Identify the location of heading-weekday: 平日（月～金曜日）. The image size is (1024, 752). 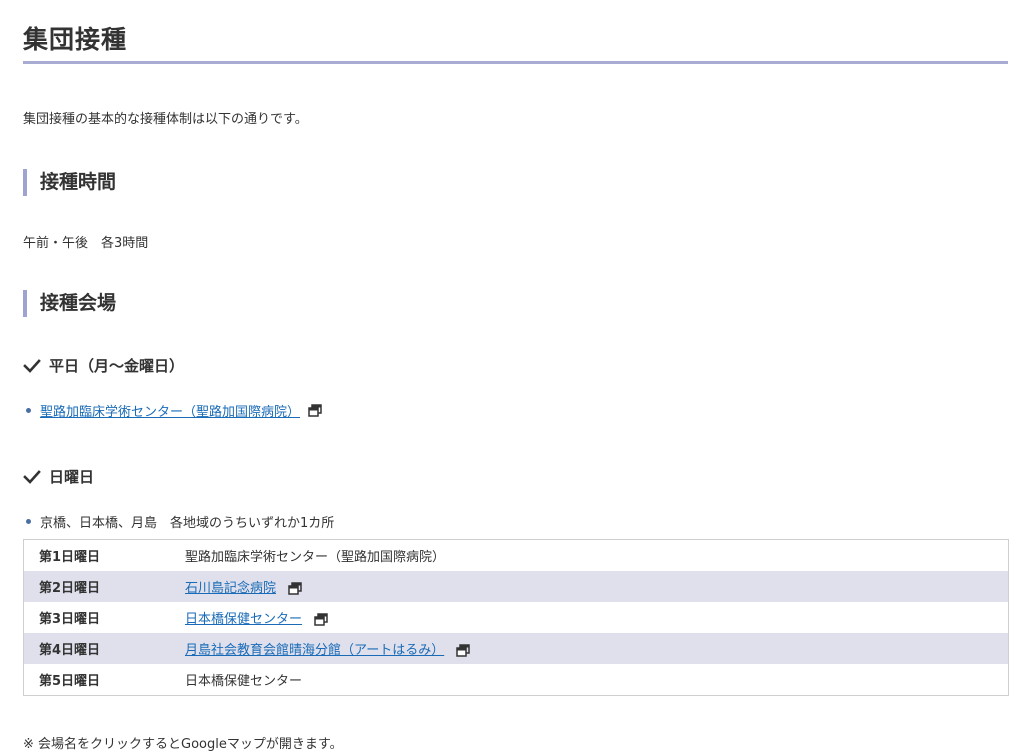
(103, 365).